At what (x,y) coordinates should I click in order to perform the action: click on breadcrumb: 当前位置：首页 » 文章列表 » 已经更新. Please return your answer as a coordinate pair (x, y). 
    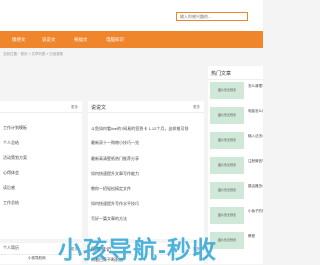
    Looking at the image, I should click on (33, 54).